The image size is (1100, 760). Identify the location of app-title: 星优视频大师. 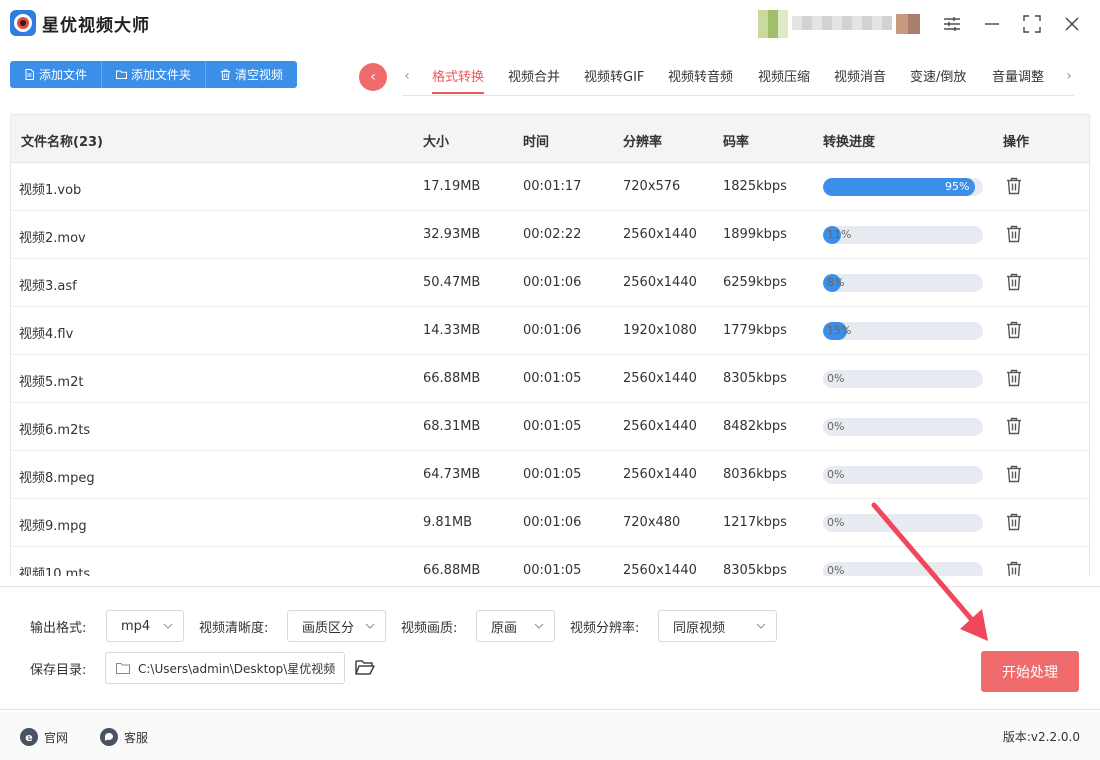
(96, 26).